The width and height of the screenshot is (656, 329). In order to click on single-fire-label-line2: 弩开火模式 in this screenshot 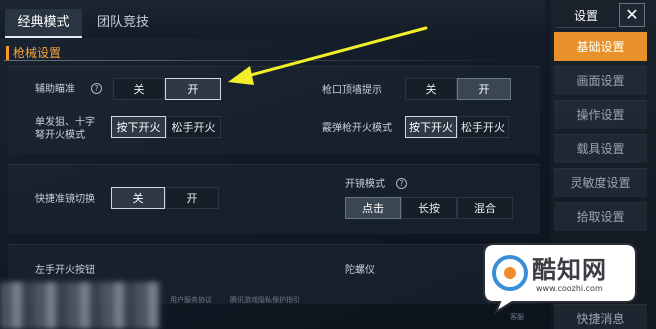, I will do `click(60, 135)`.